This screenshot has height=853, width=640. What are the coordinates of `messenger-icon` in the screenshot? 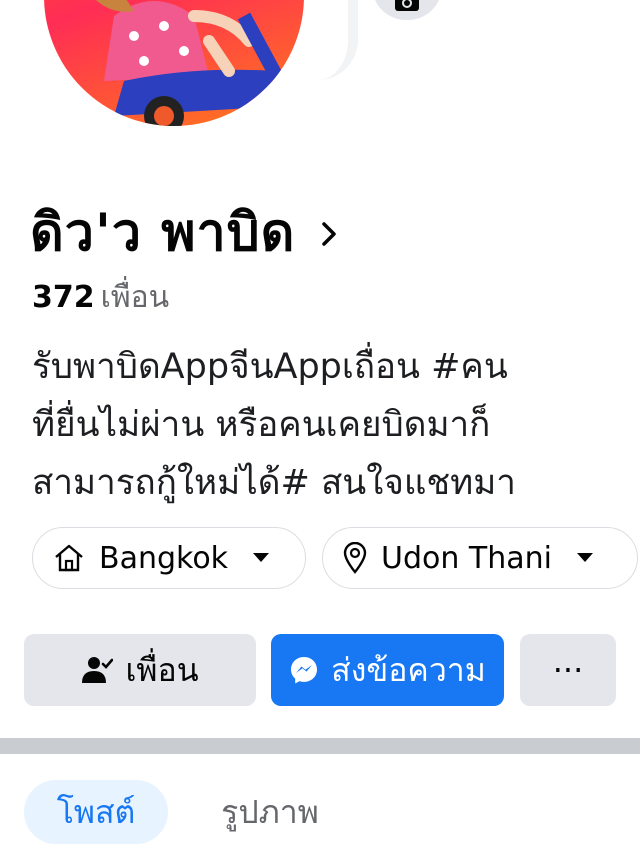 It's located at (304, 670).